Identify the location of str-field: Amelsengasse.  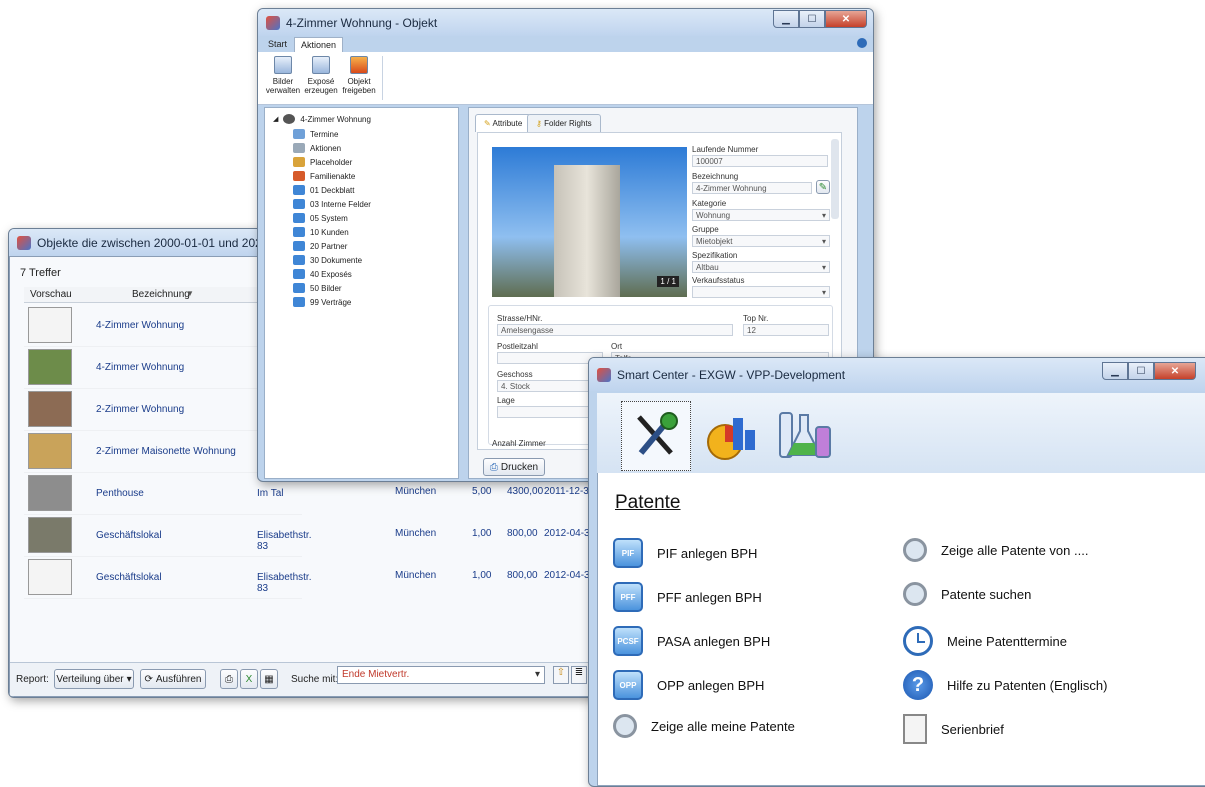
(615, 330).